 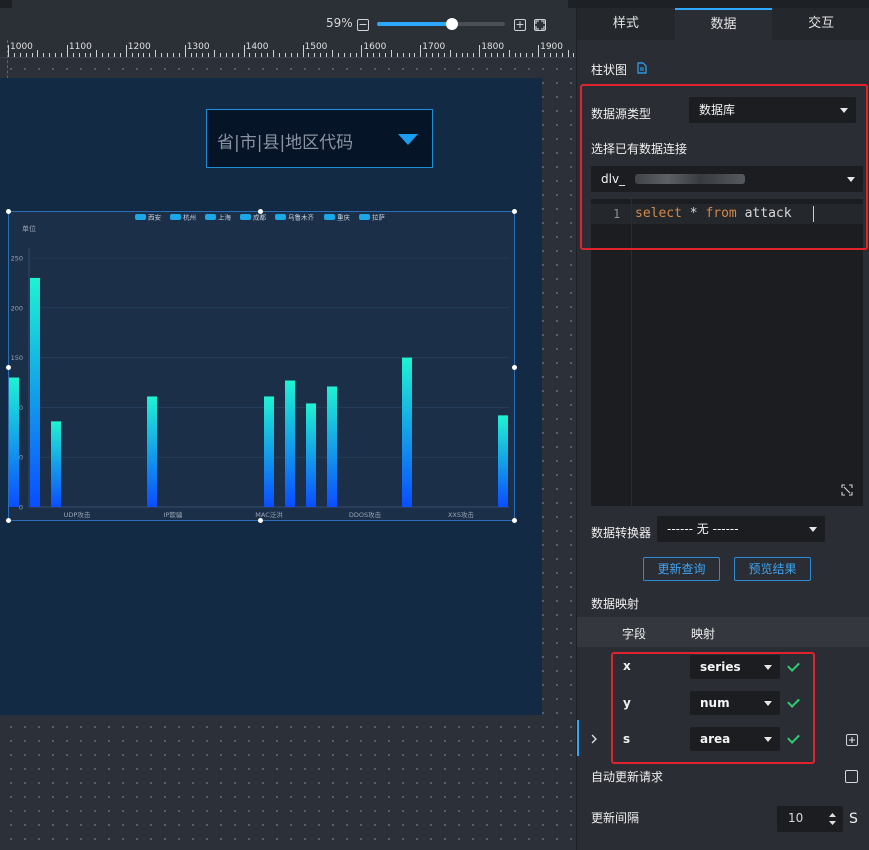 I want to click on converter-select: ------ 无 ------, so click(x=741, y=529).